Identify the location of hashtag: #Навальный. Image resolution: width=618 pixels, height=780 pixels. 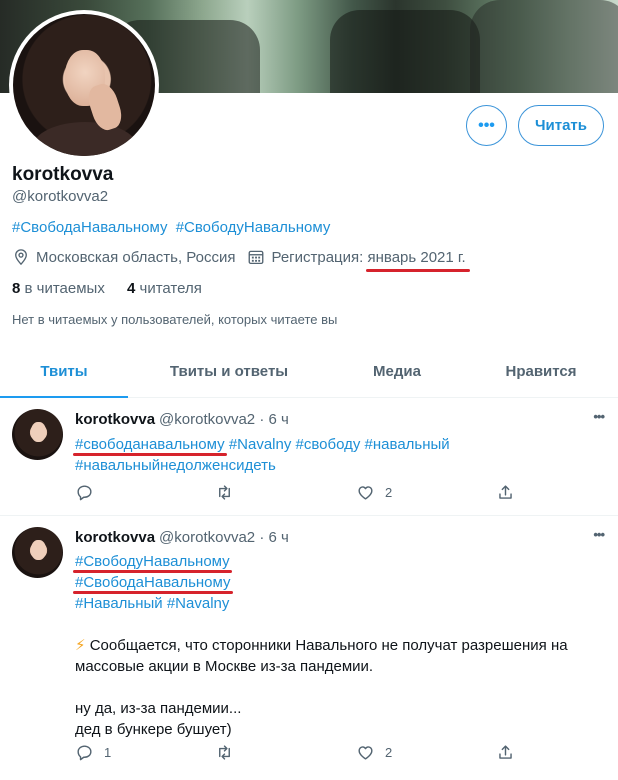
(119, 603).